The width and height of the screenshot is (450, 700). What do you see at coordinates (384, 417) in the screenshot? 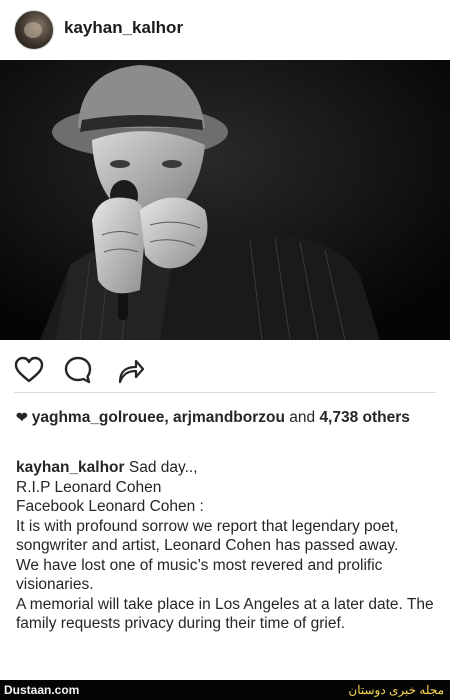
I see `likes-suffix: others` at bounding box center [384, 417].